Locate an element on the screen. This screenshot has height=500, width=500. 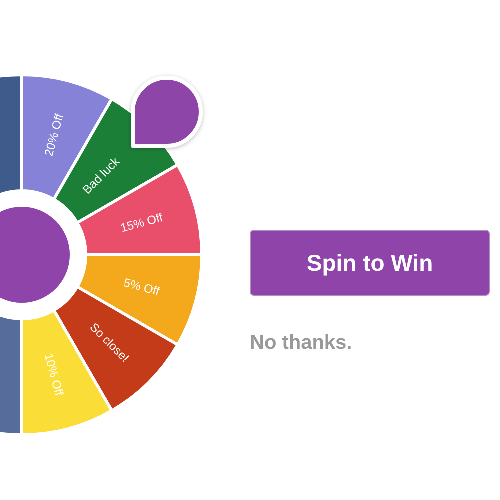
segment-label: 10% Off is located at coordinates (54, 375).